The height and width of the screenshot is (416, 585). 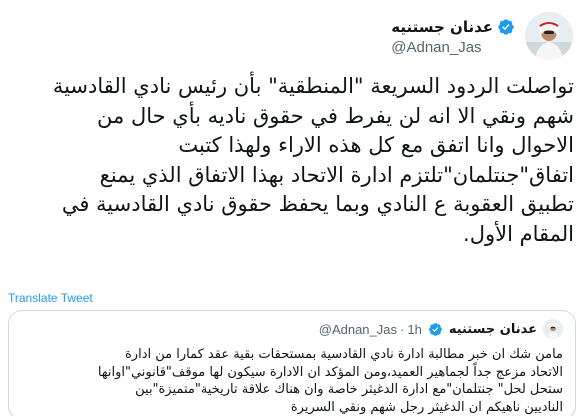 I want to click on profile-photo-icon, so click(x=549, y=36).